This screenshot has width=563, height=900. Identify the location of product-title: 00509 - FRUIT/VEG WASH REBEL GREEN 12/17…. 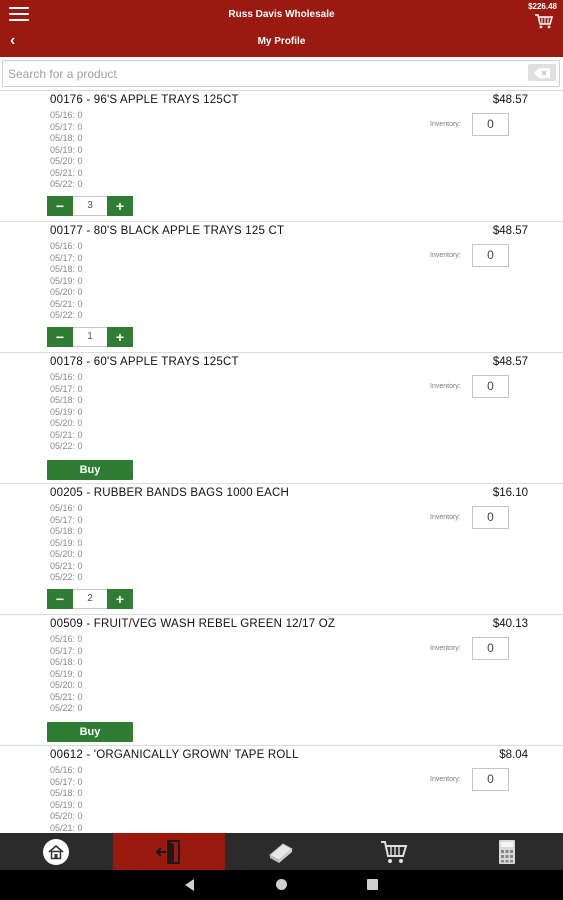
(193, 624).